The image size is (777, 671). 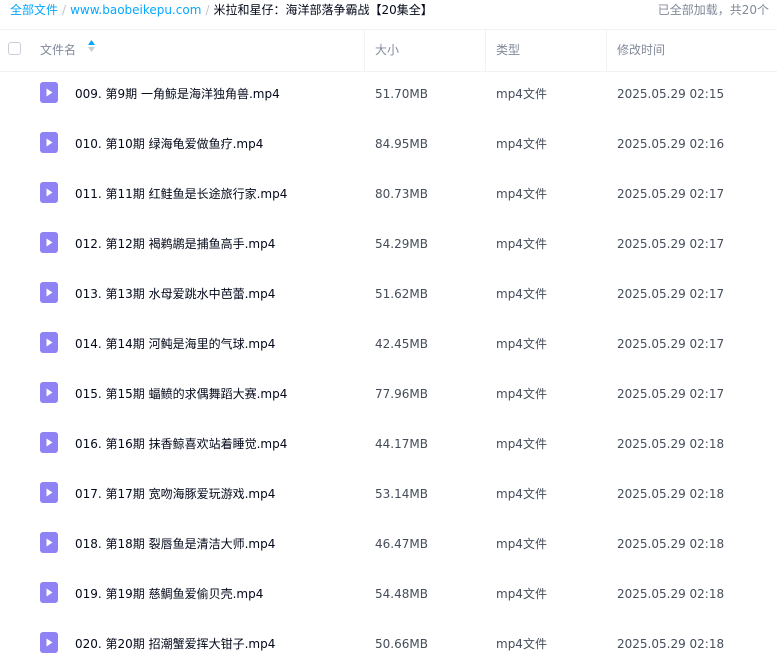 What do you see at coordinates (401, 644) in the screenshot?
I see `file-size: 50.66MB` at bounding box center [401, 644].